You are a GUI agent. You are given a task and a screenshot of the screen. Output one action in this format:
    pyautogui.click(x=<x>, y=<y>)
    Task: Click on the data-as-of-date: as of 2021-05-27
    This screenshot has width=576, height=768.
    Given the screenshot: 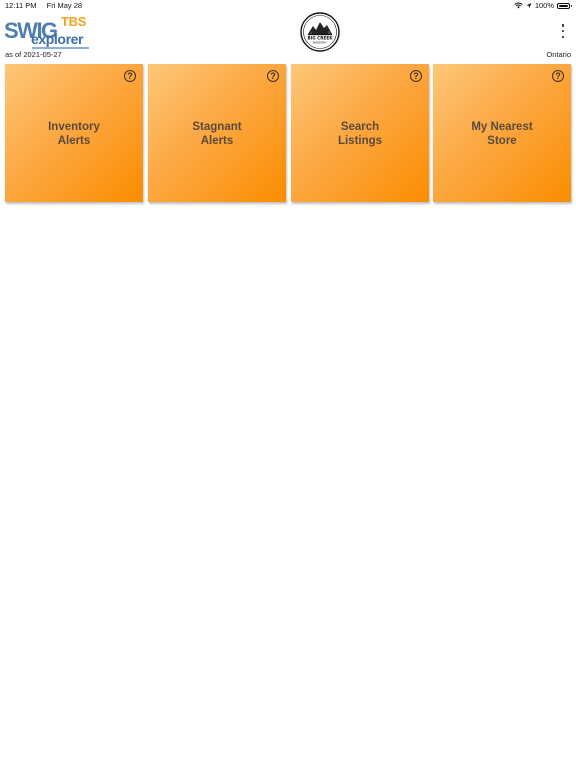 What is the action you would take?
    pyautogui.click(x=33, y=54)
    